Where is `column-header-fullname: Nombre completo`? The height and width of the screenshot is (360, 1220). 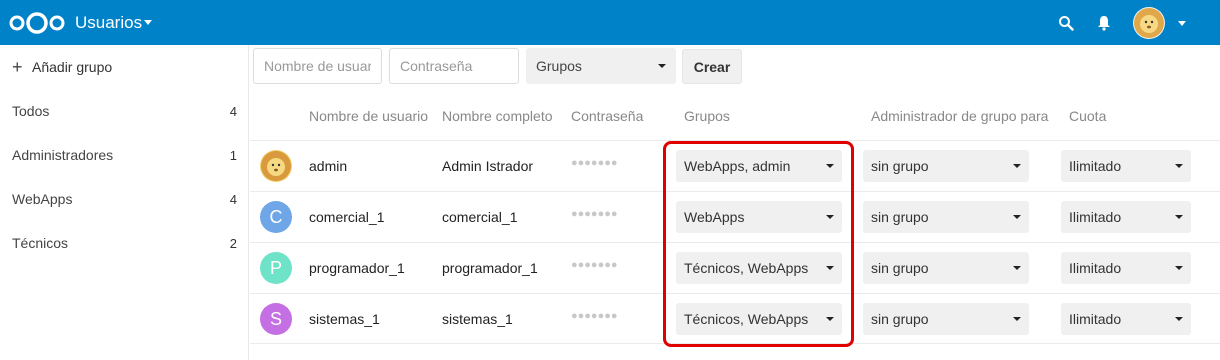 column-header-fullname: Nombre completo is located at coordinates (497, 116).